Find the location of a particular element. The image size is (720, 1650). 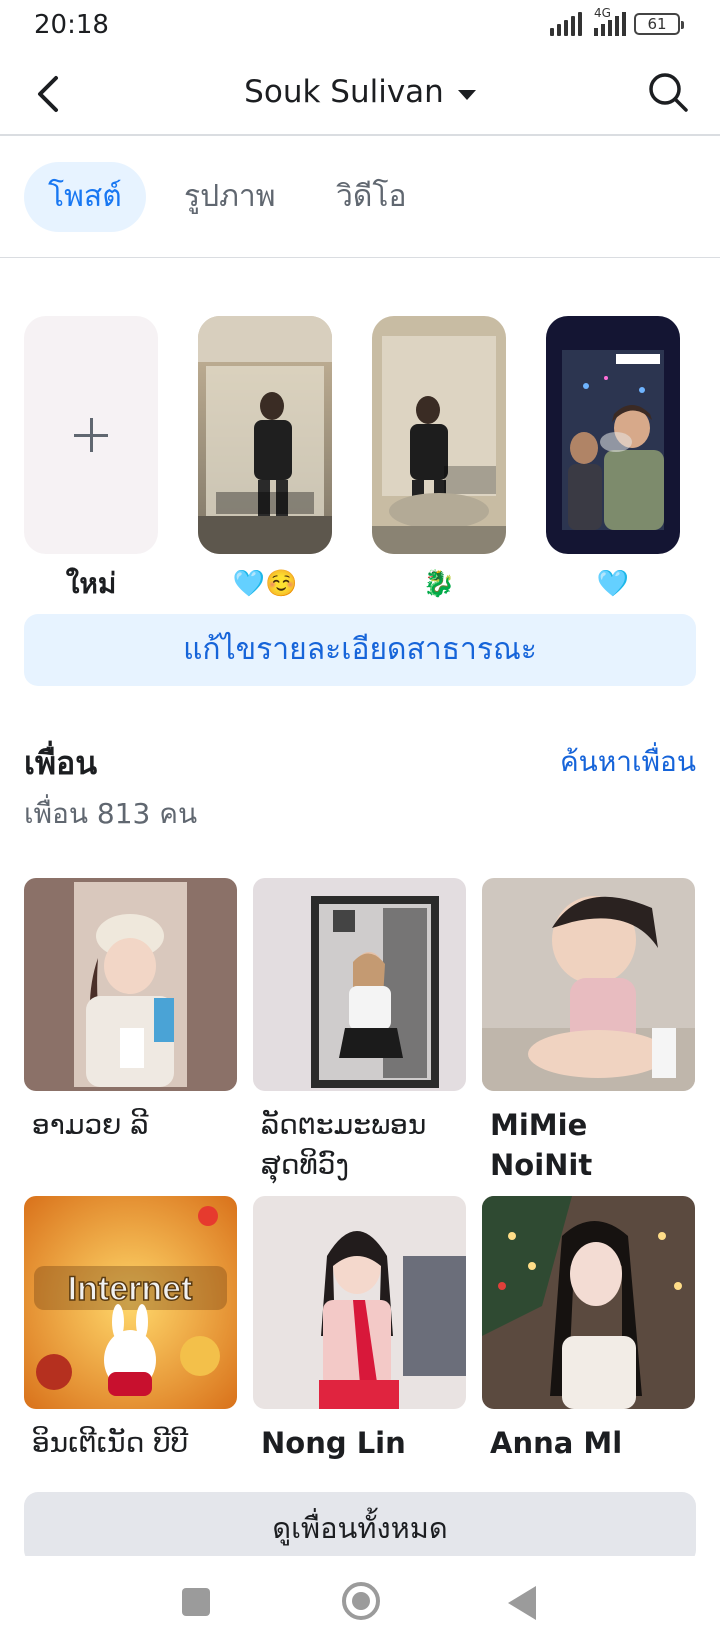

tab-videos: วิดีโอ is located at coordinates (371, 197).